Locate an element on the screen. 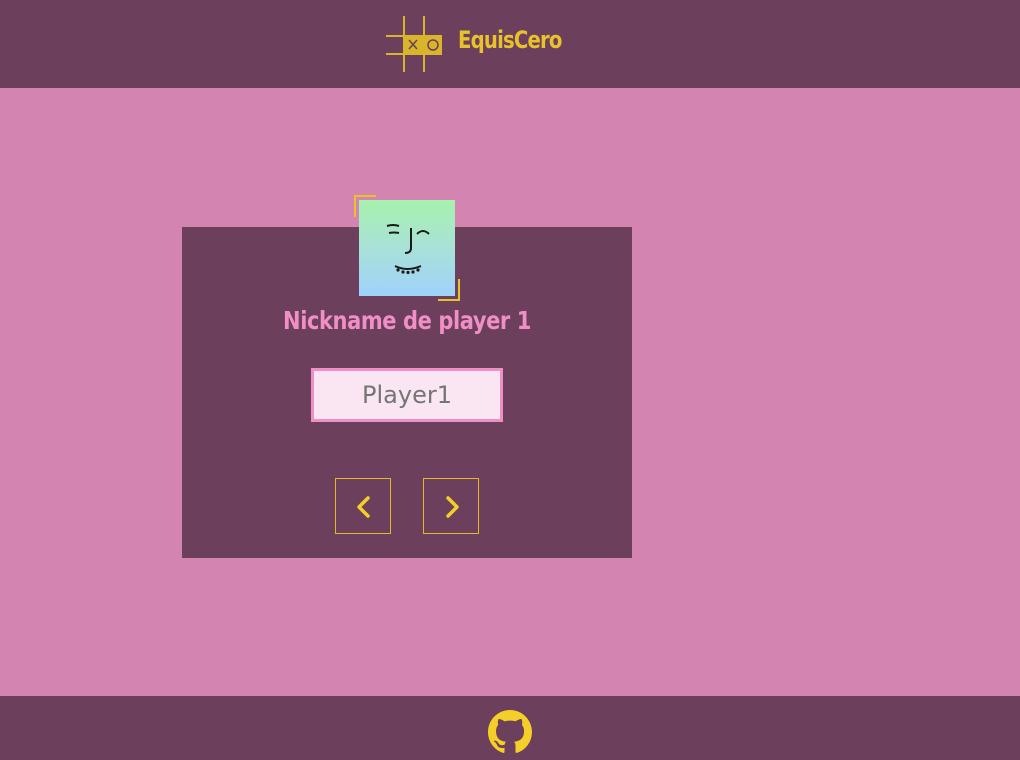 The image size is (1020, 760). app-header: EquisCero is located at coordinates (510, 44).